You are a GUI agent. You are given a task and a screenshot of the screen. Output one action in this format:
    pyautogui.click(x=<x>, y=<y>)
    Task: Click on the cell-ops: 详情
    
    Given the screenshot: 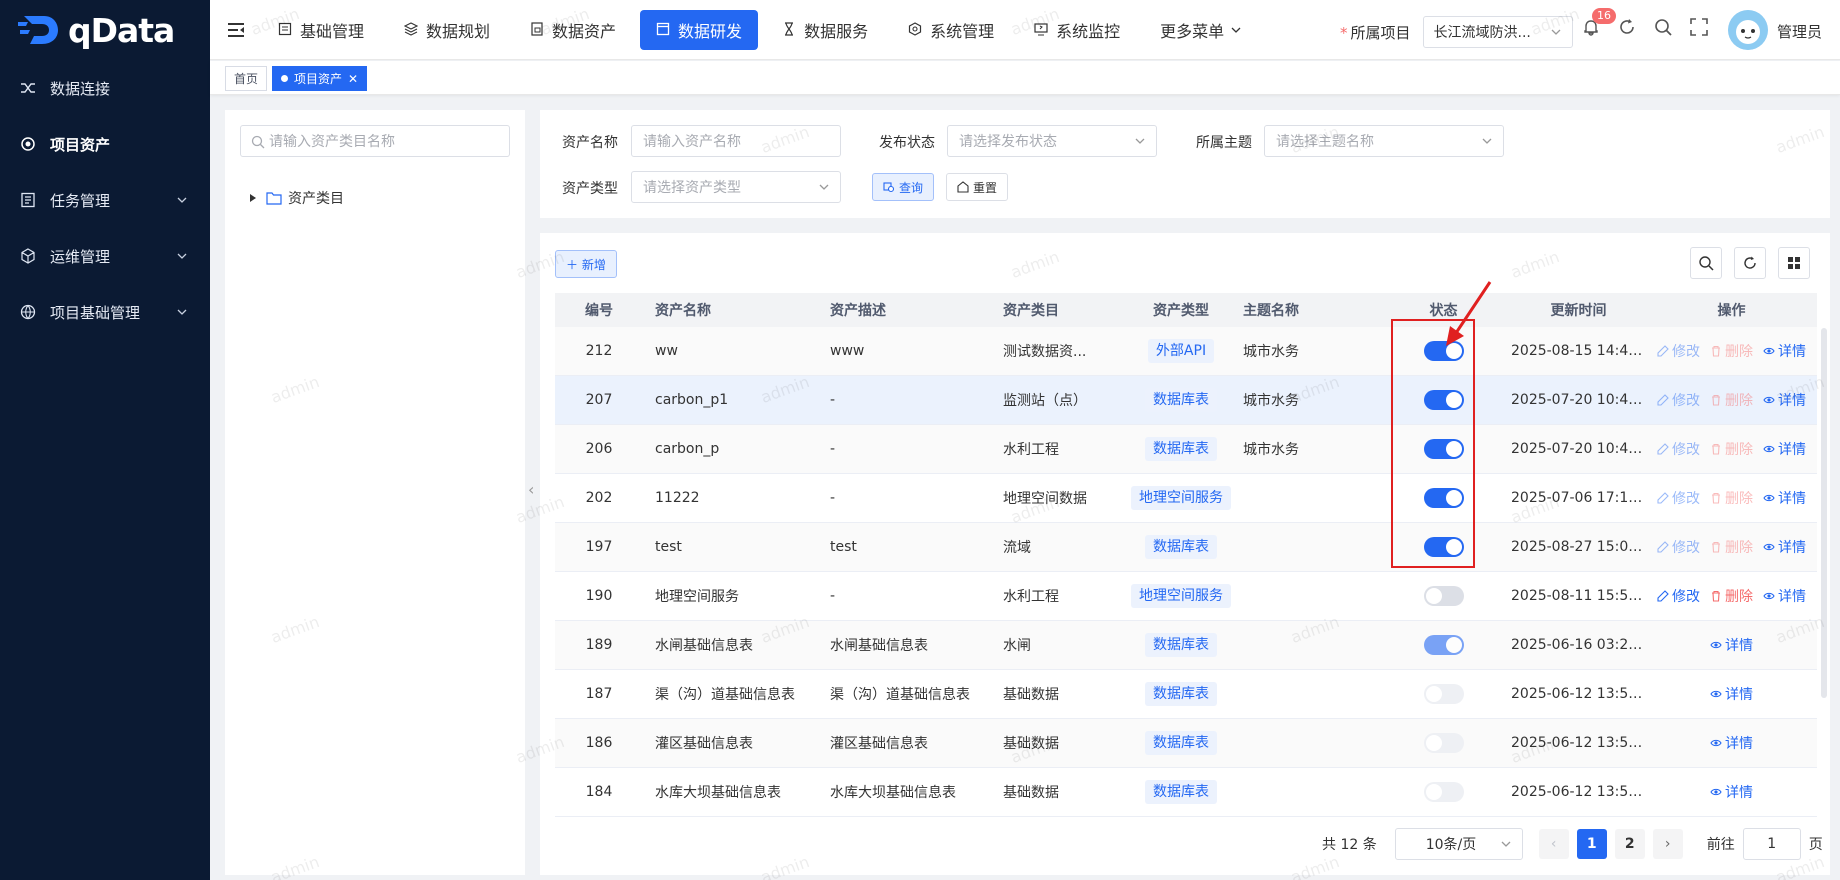 What is the action you would take?
    pyautogui.click(x=1731, y=645)
    